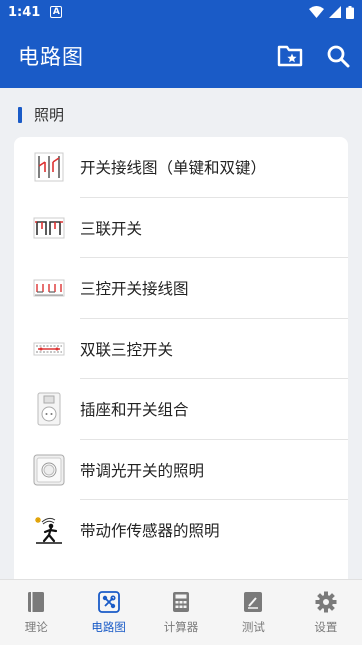 The width and height of the screenshot is (362, 645). I want to click on app-bar: 电路图, so click(181, 56).